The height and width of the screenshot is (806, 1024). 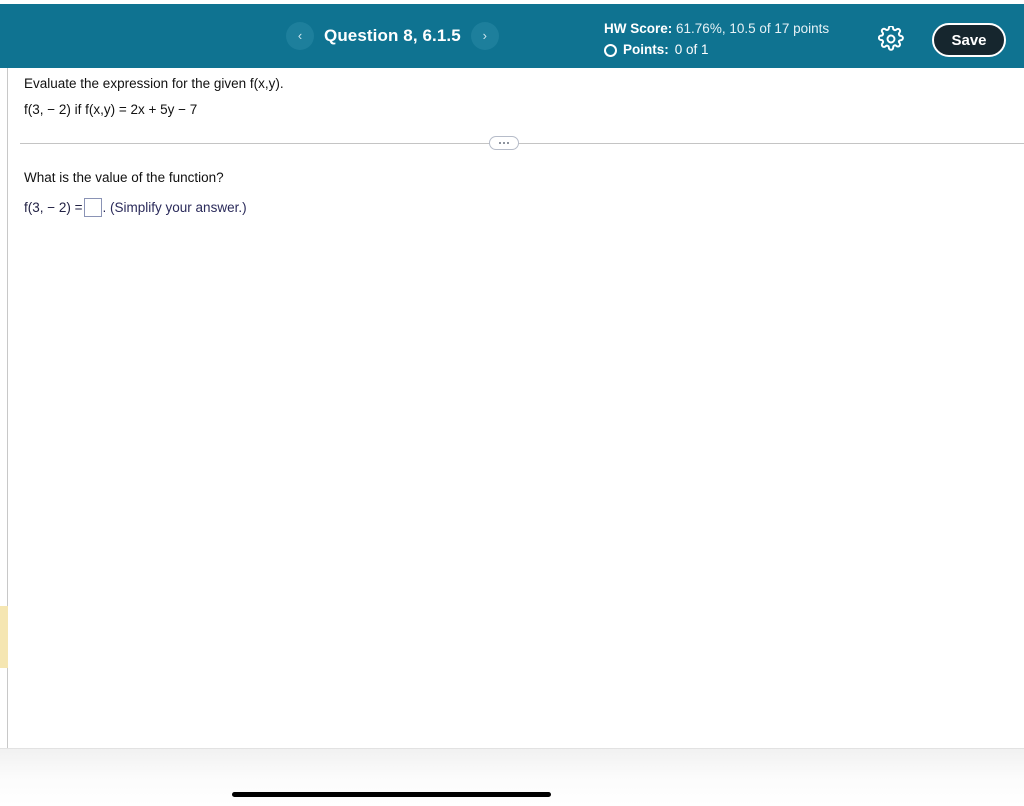 What do you see at coordinates (124, 177) in the screenshot?
I see `sub-question-text: What is the value of the function?` at bounding box center [124, 177].